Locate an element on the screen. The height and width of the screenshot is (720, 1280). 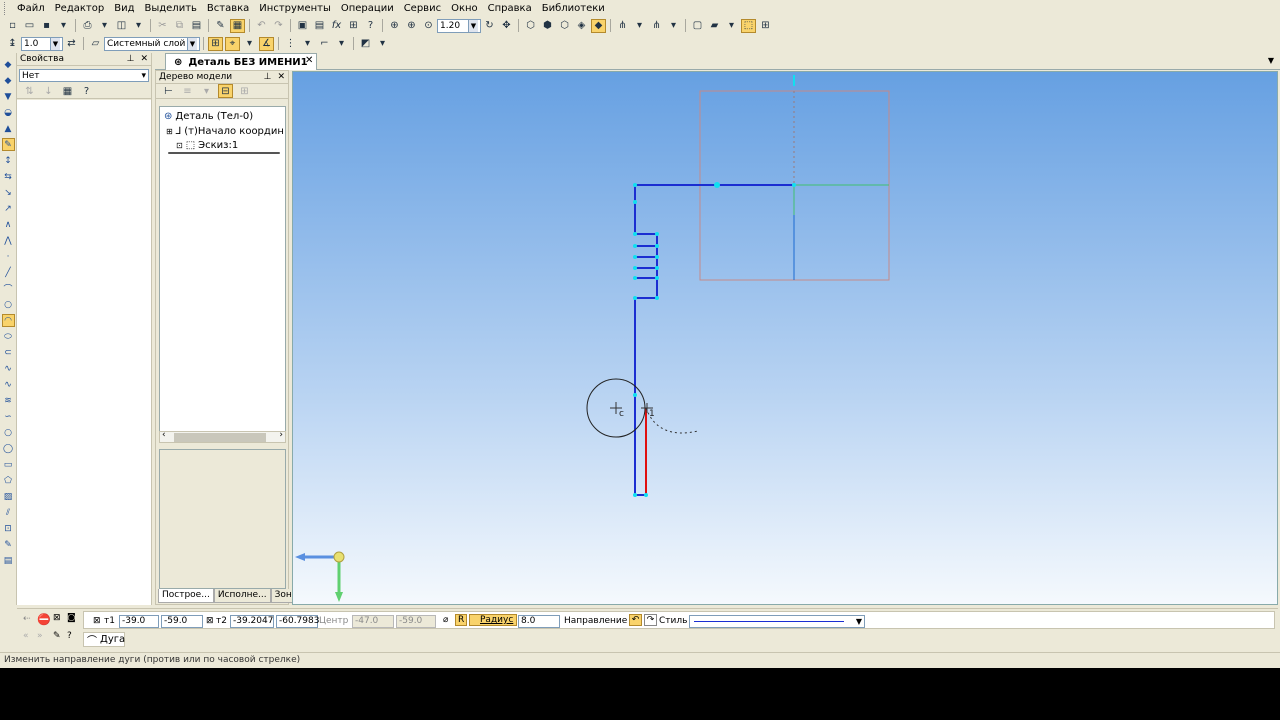
segment-icon: ╱ is located at coordinates (8, 272).